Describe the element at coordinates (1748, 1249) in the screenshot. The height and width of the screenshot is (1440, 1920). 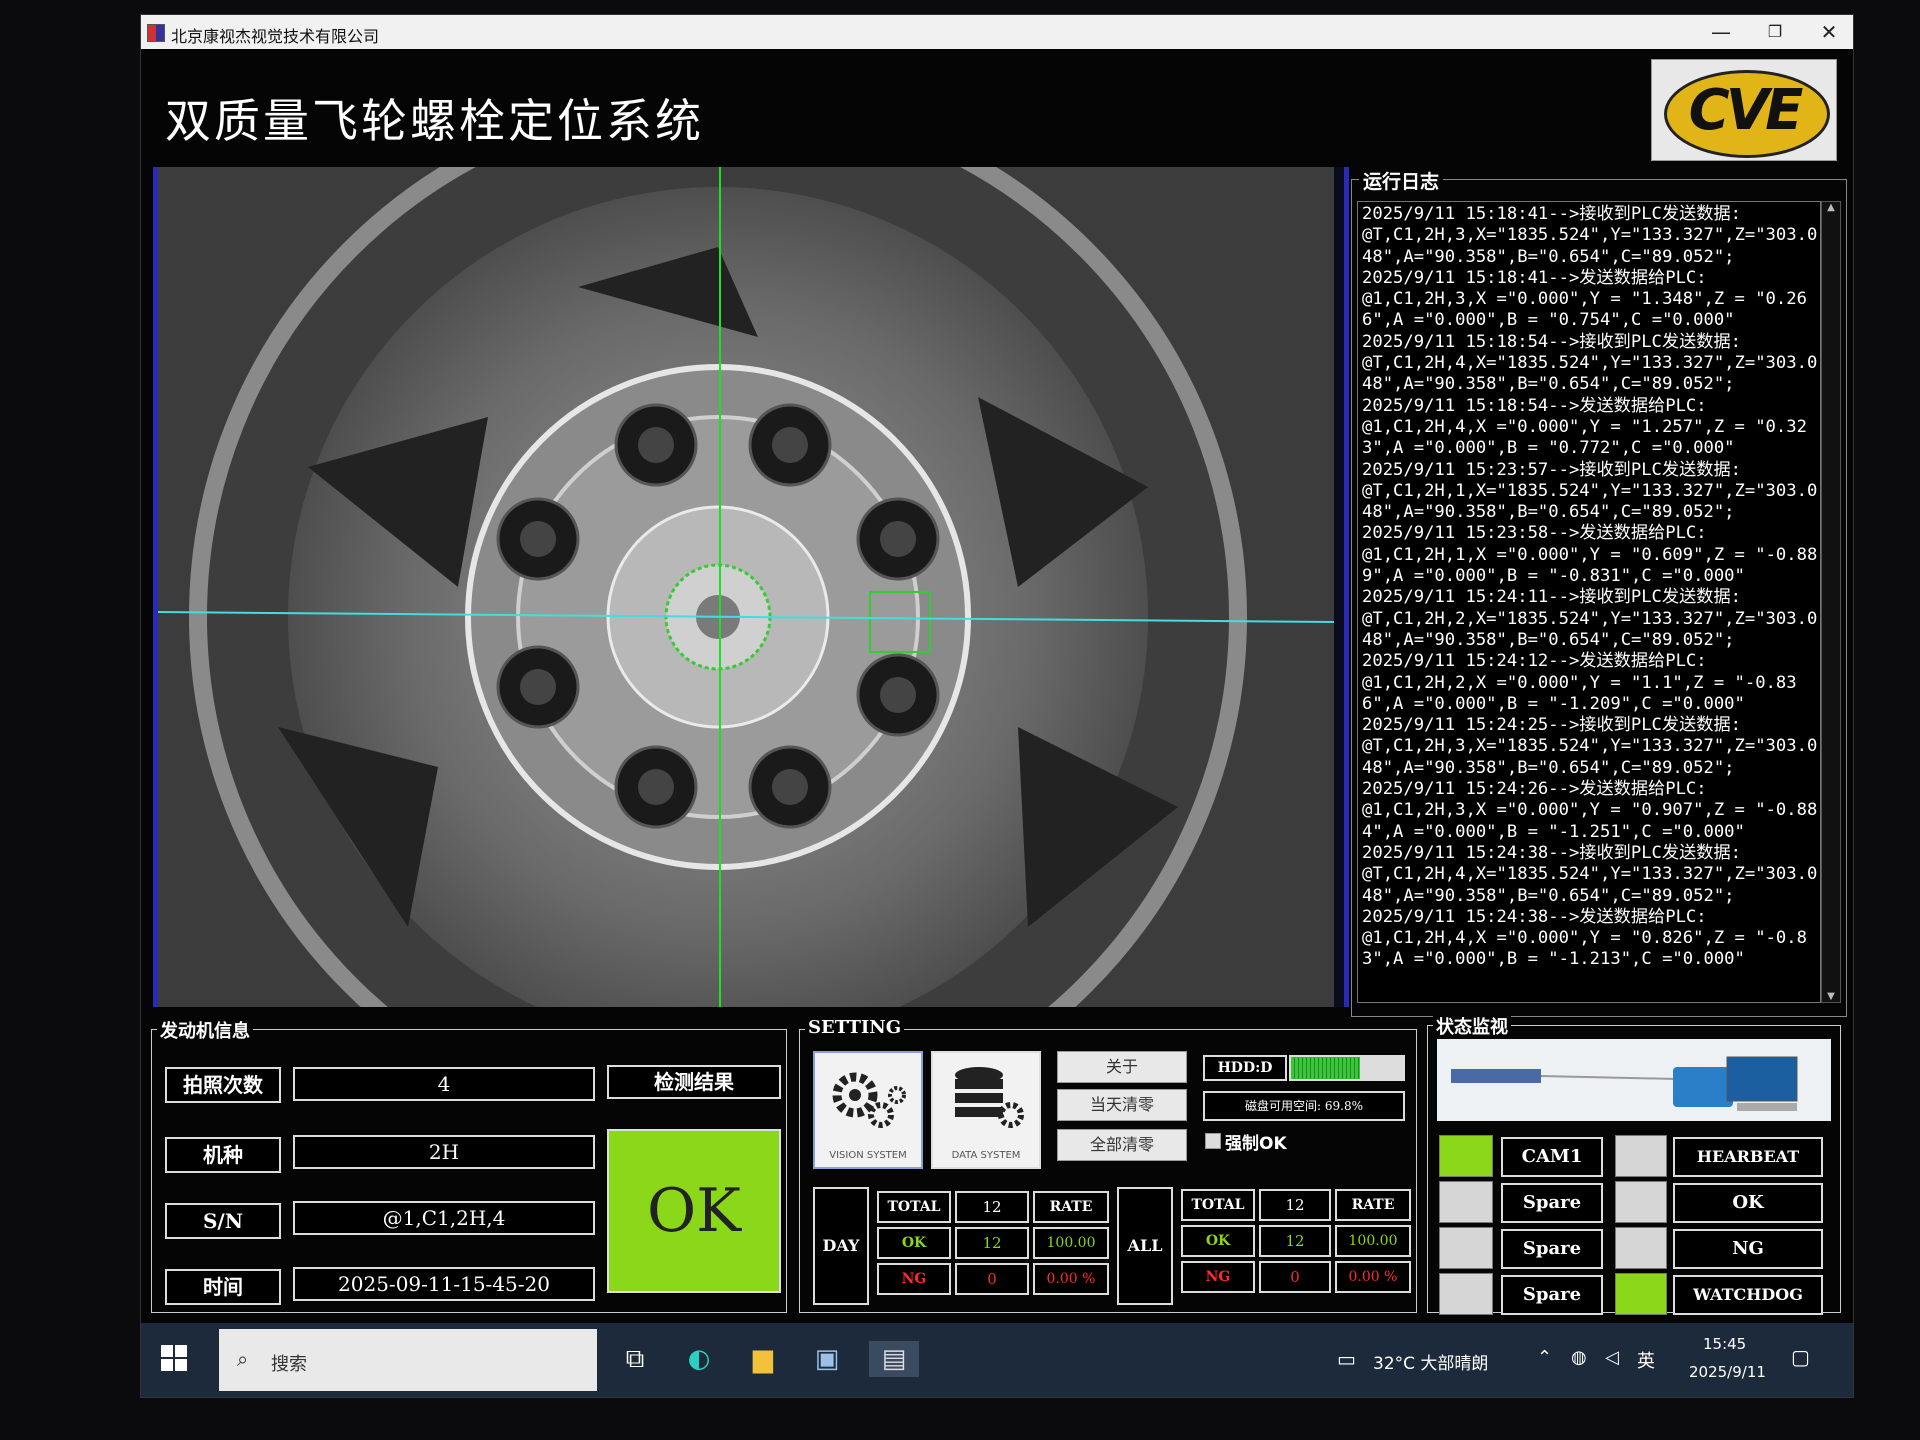
I see `ng-status-label: NG` at that location.